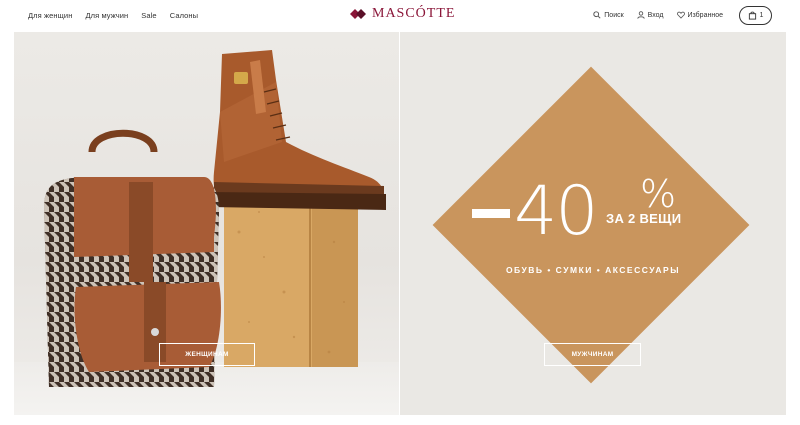  I want to click on sale-headline: 40 % ЗА 2 ВЕЩИ, so click(597, 217).